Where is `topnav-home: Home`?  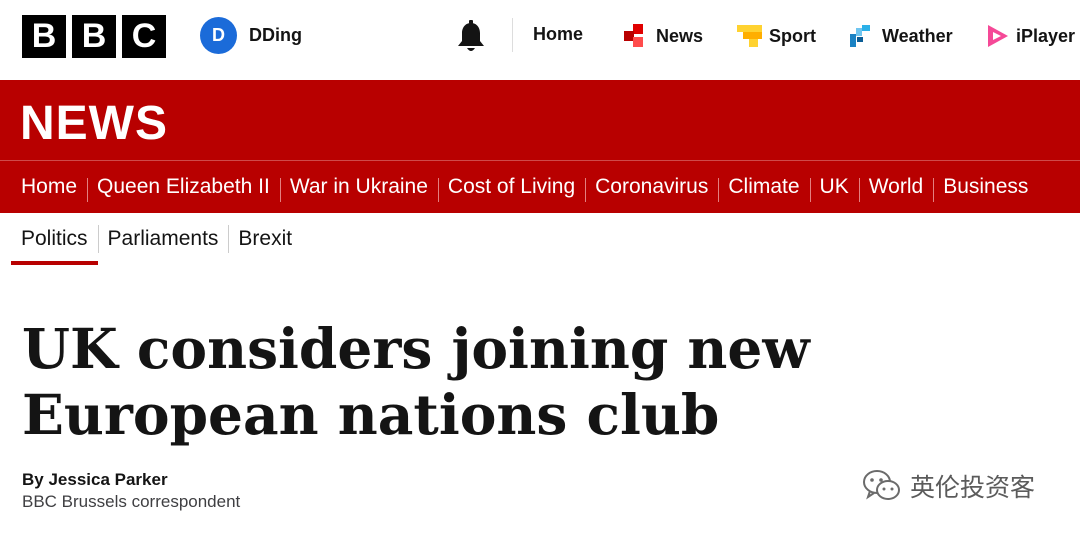
topnav-home: Home is located at coordinates (558, 34).